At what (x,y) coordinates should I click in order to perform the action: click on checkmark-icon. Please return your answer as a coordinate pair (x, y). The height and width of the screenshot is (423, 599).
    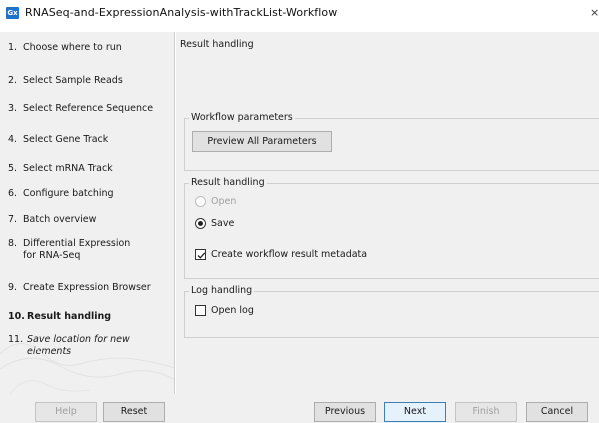
    Looking at the image, I should click on (200, 254).